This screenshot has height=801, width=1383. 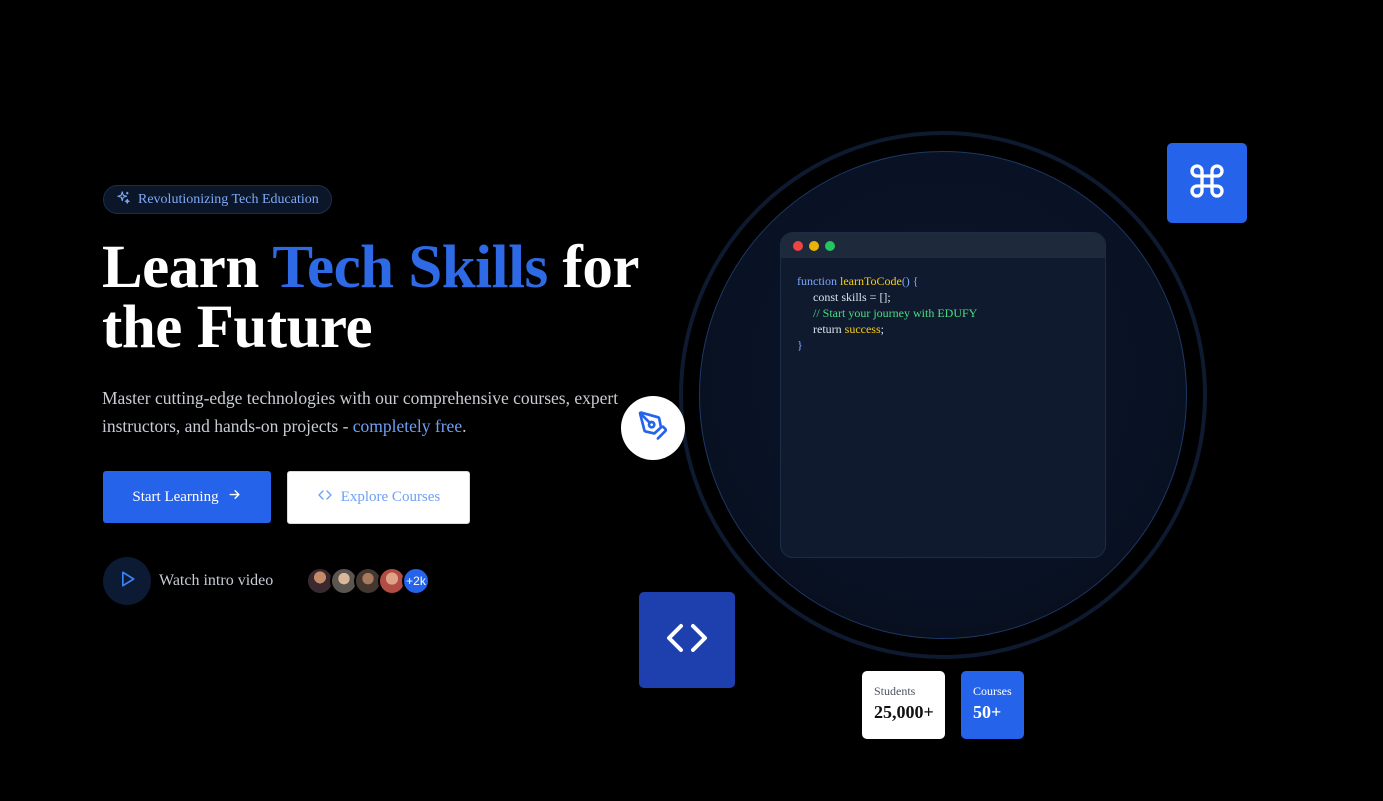 What do you see at coordinates (416, 581) in the screenshot?
I see `avatar-more-count: +2k` at bounding box center [416, 581].